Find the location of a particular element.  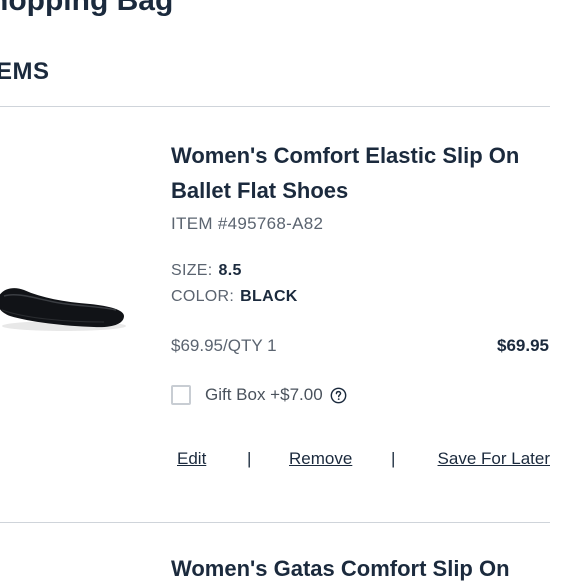

size-value: 8.5 is located at coordinates (230, 270).